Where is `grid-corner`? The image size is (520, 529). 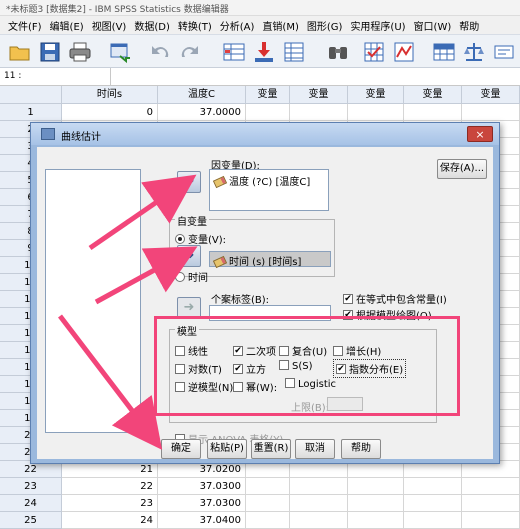
grid-corner is located at coordinates (31, 95).